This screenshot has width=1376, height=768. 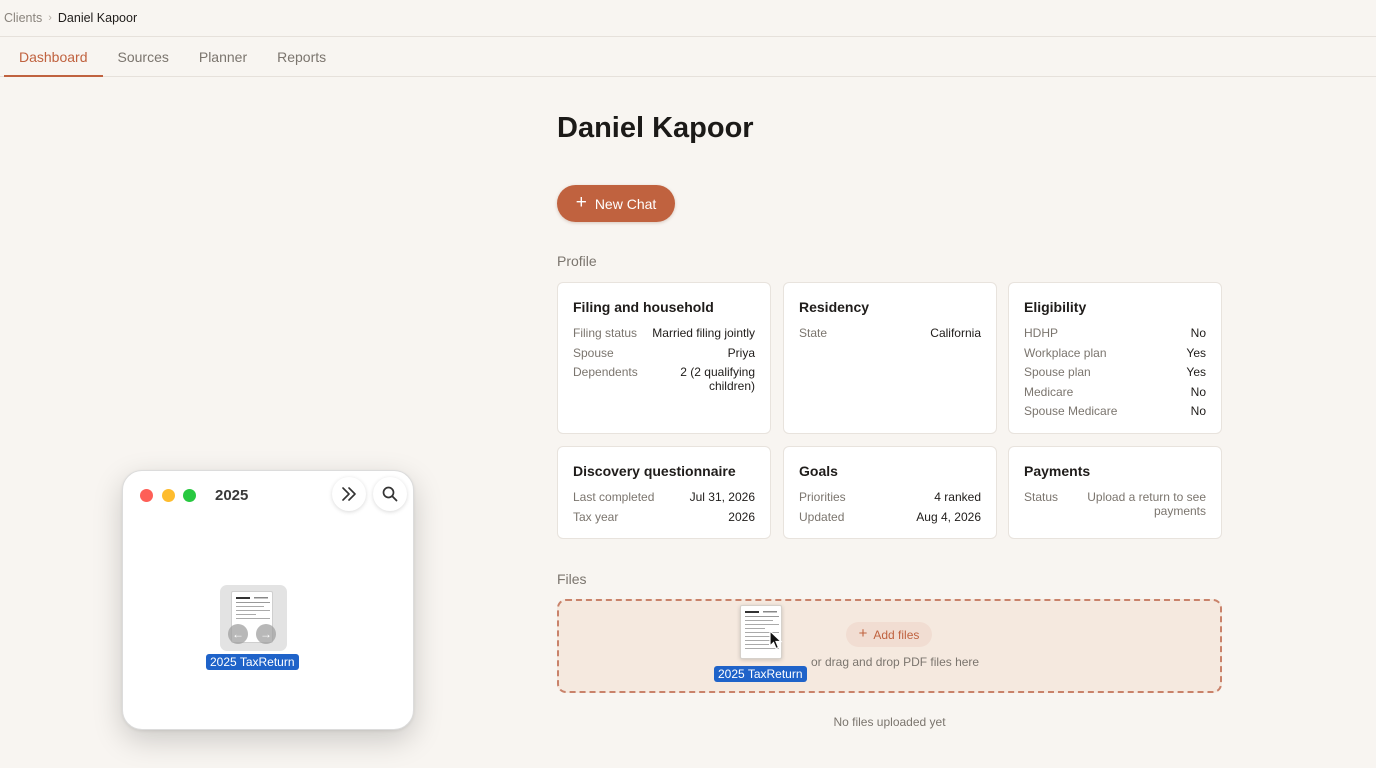 I want to click on card-row: HDHP No, so click(x=1115, y=333).